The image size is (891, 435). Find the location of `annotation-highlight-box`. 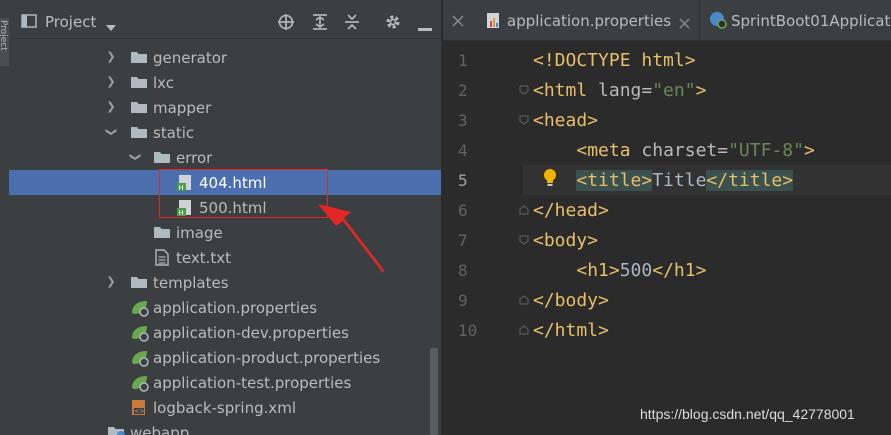

annotation-highlight-box is located at coordinates (243, 193).